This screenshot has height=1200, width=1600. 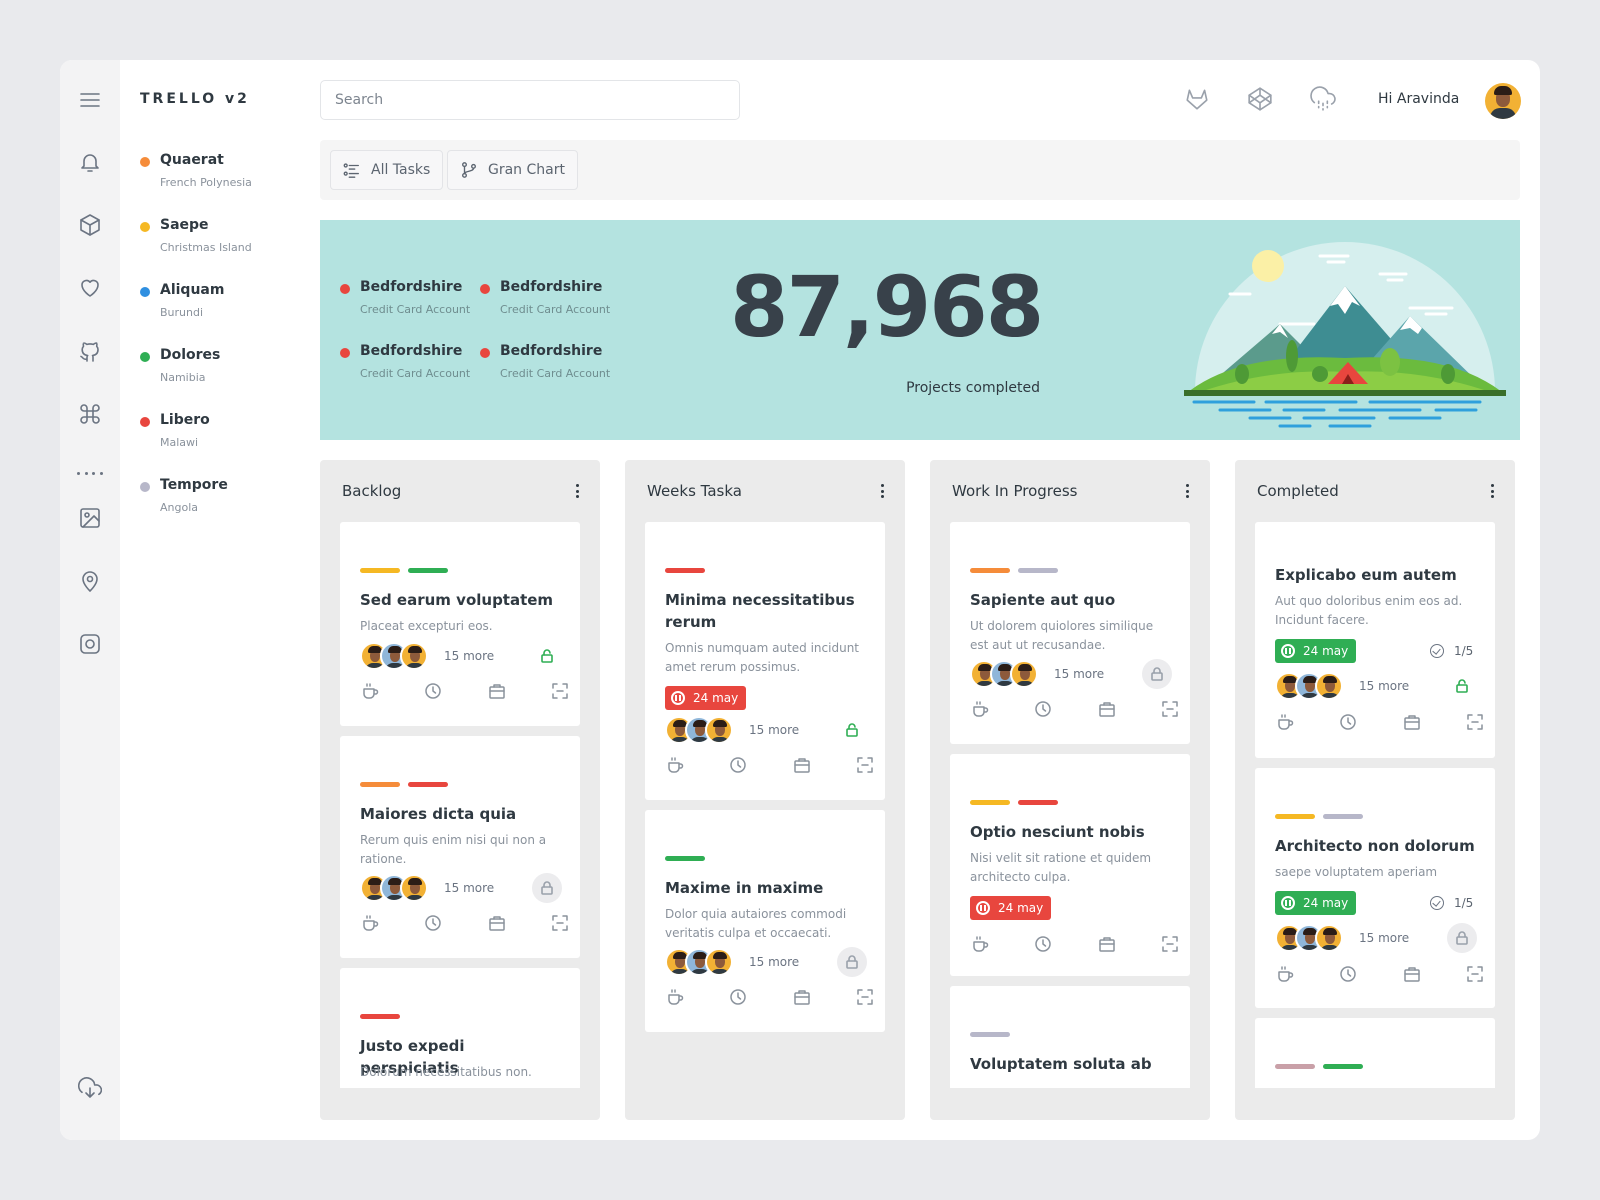 I want to click on tab-all-tasks: All Tasks, so click(x=387, y=170).